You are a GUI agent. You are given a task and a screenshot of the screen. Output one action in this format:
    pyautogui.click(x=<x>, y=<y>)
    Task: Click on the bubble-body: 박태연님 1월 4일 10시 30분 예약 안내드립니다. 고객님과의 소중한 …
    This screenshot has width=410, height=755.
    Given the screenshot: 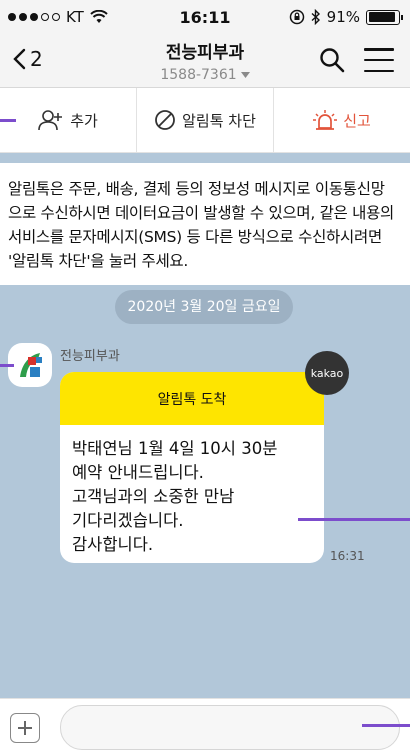 What is the action you would take?
    pyautogui.click(x=192, y=491)
    